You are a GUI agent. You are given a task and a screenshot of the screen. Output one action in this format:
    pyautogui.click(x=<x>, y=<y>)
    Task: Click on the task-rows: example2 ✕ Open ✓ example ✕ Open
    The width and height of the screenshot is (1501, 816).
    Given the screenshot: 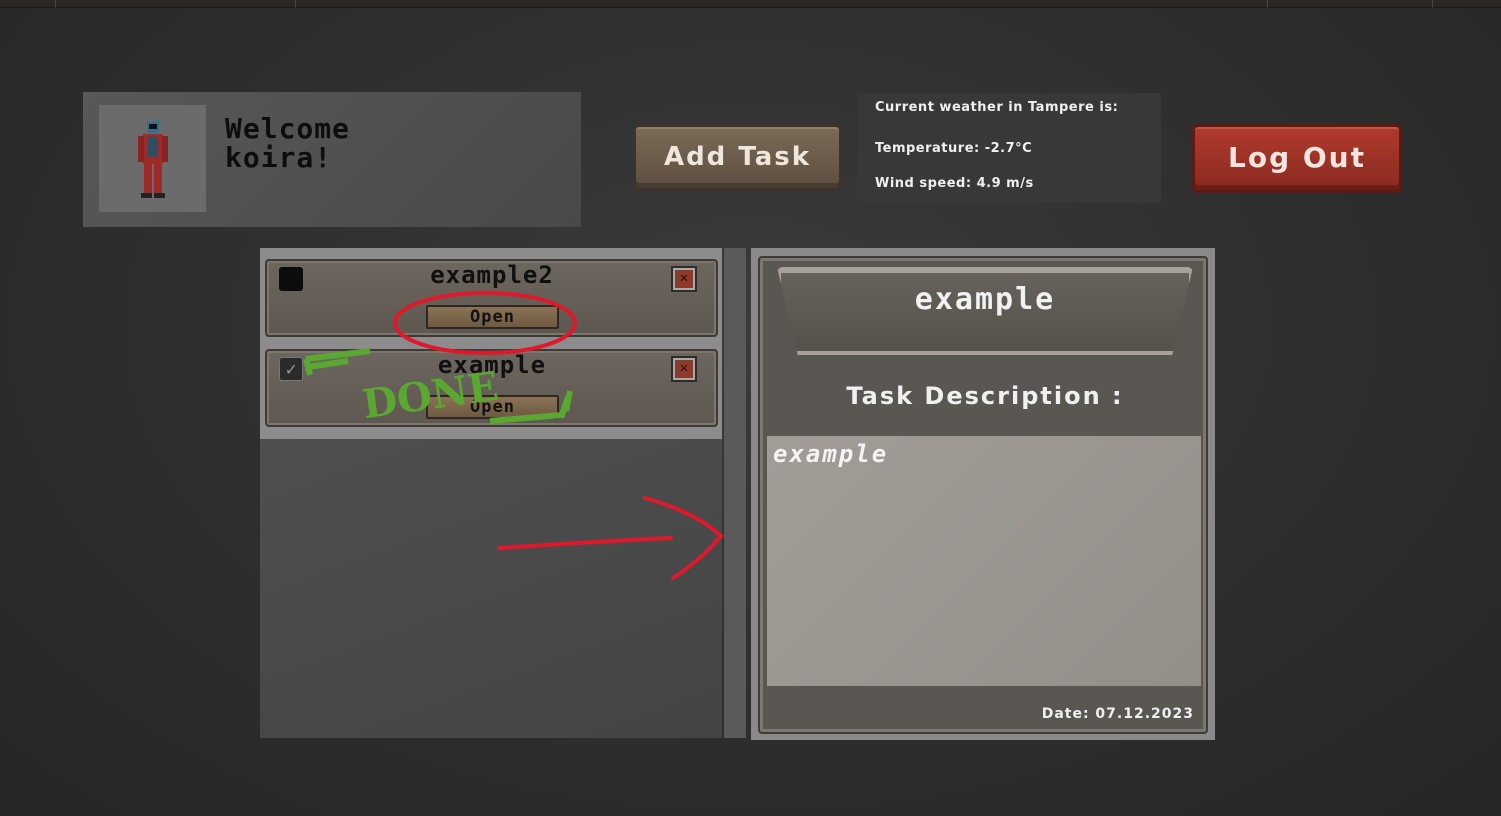 What is the action you would take?
    pyautogui.click(x=491, y=343)
    